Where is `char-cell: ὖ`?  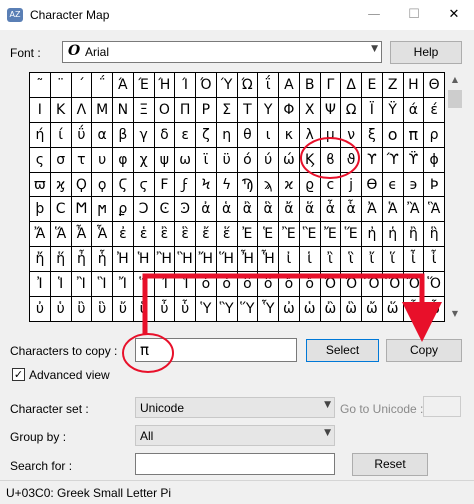 char-cell: ὖ is located at coordinates (165, 309).